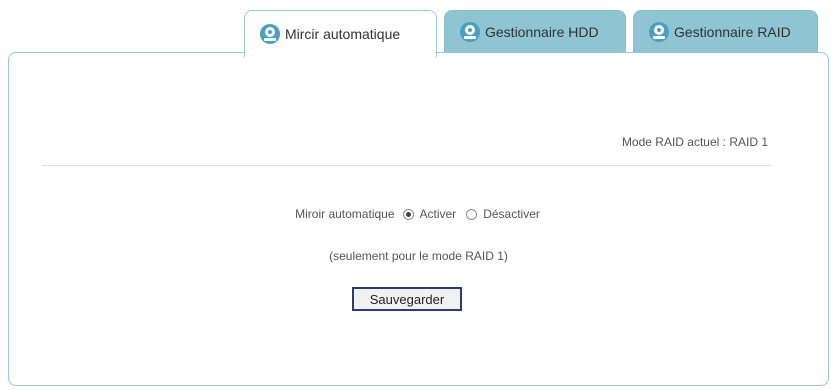  I want to click on raid-note: (seulement pour le mode RAID 1), so click(418, 256).